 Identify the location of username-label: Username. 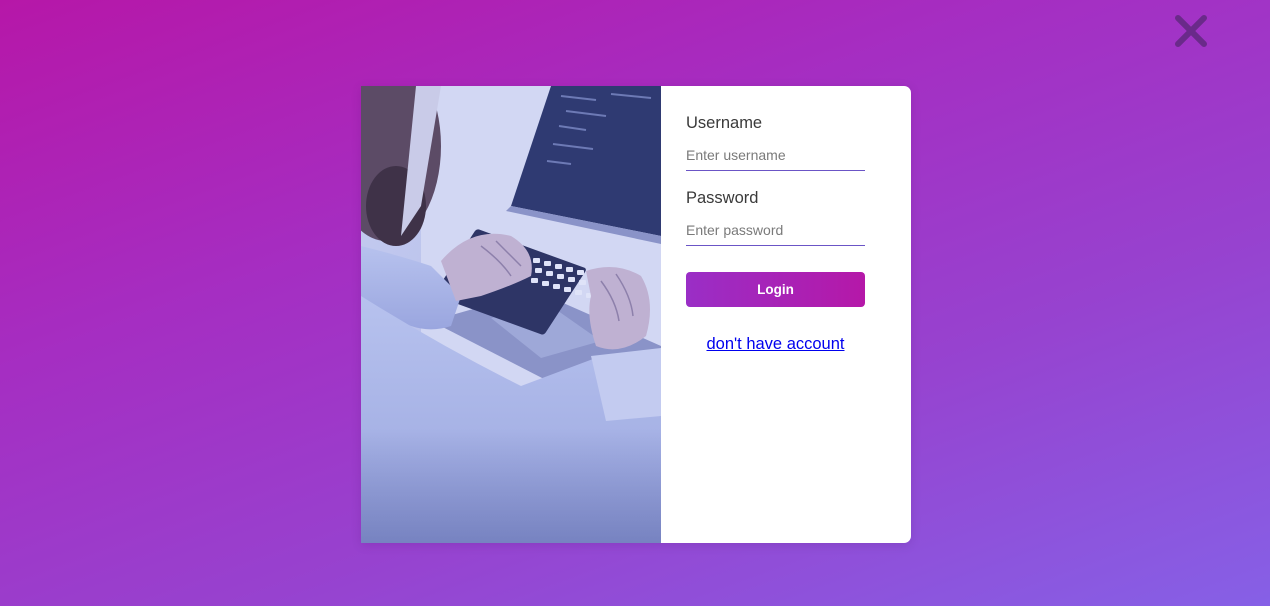
(724, 123).